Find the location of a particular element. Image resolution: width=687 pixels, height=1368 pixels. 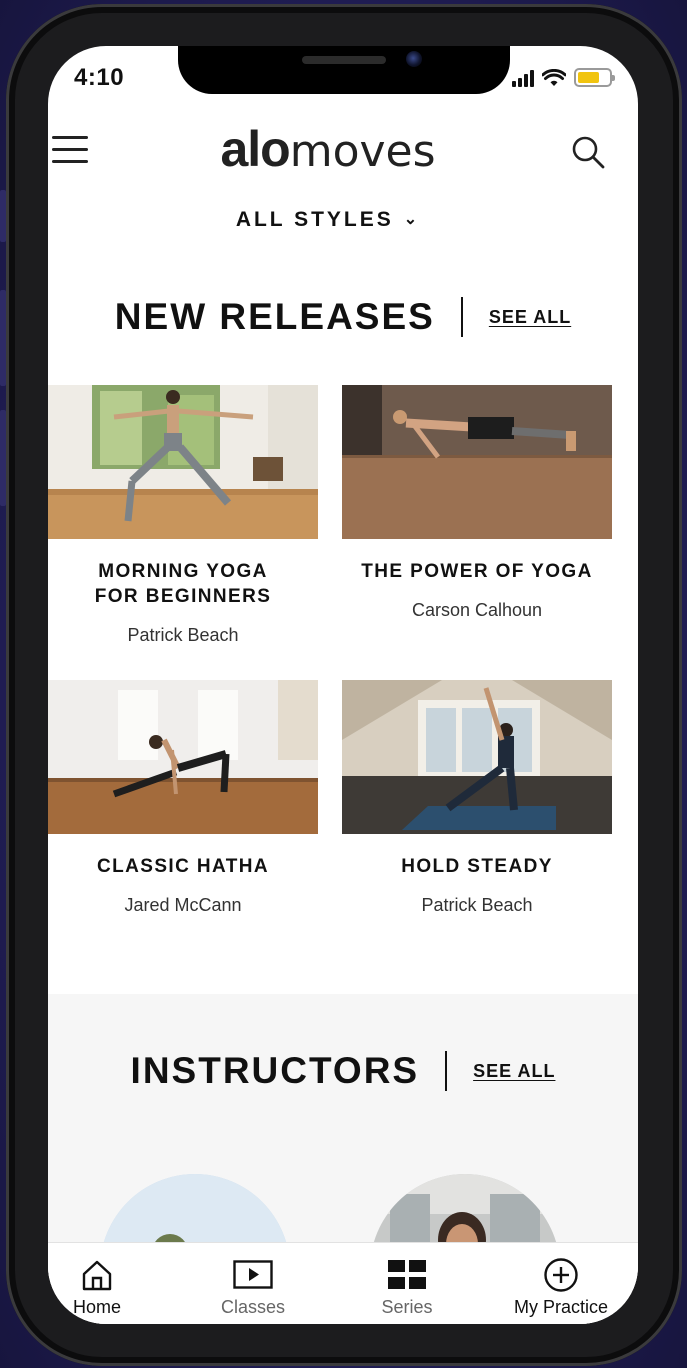

cellular-signal-icon is located at coordinates (523, 78).